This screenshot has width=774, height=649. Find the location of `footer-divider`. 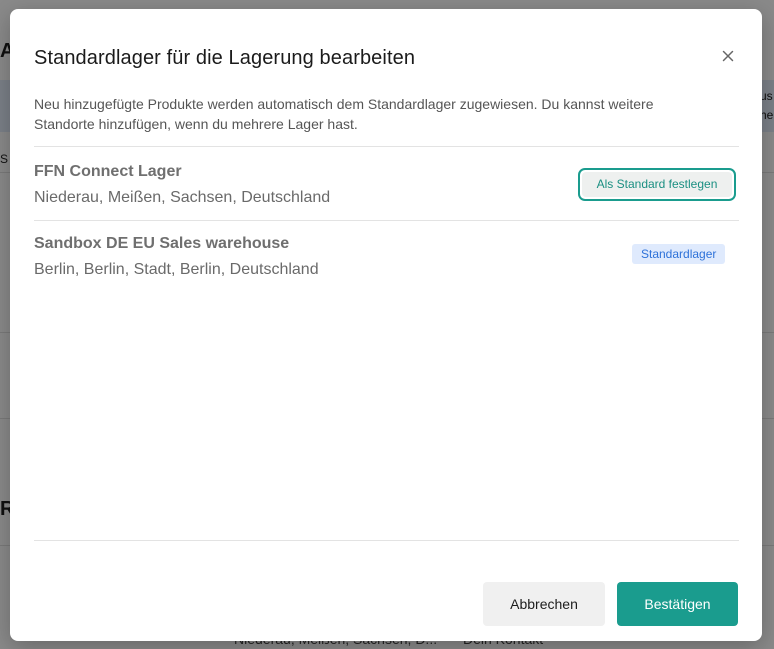

footer-divider is located at coordinates (386, 540).